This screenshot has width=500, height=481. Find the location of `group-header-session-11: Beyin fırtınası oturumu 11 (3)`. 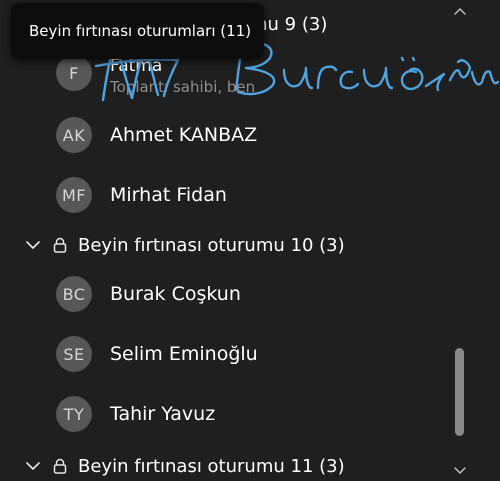

group-header-session-11: Beyin fırtınası oturumu 11 (3) is located at coordinates (184, 466).